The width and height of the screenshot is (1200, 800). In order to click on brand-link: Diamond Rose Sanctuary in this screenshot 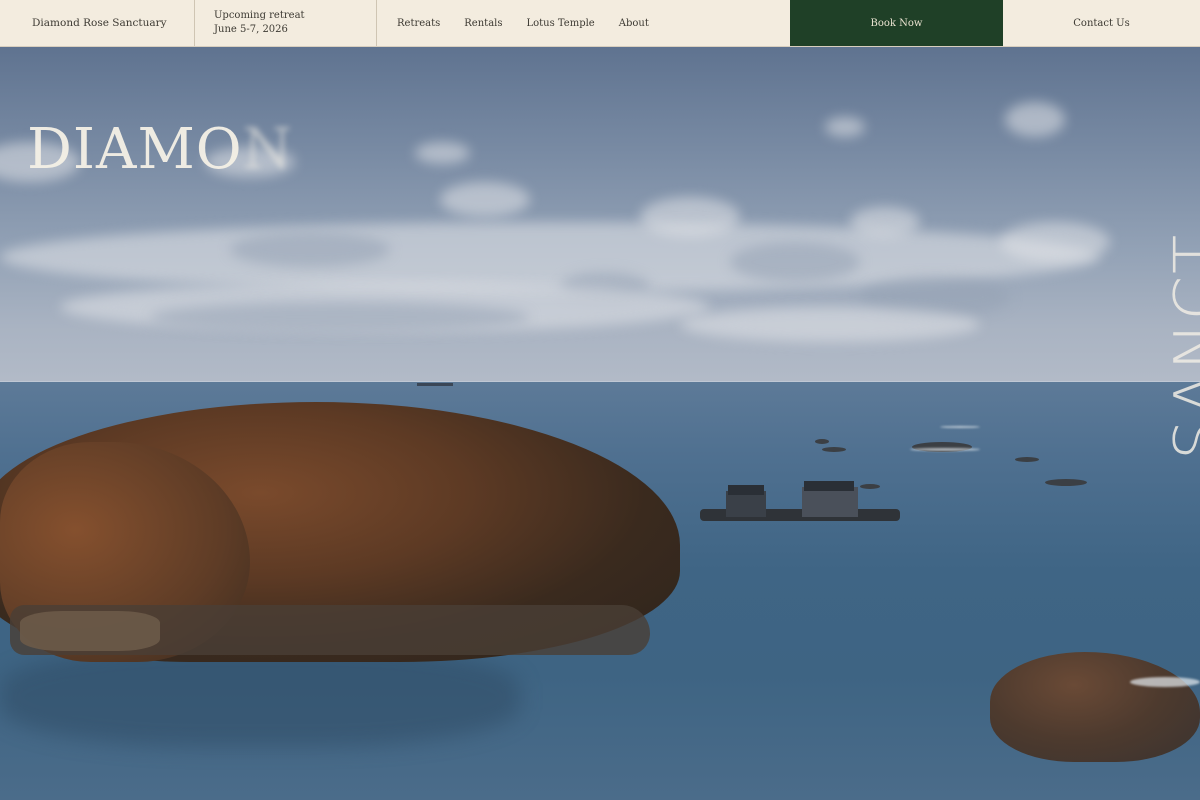, I will do `click(97, 23)`.